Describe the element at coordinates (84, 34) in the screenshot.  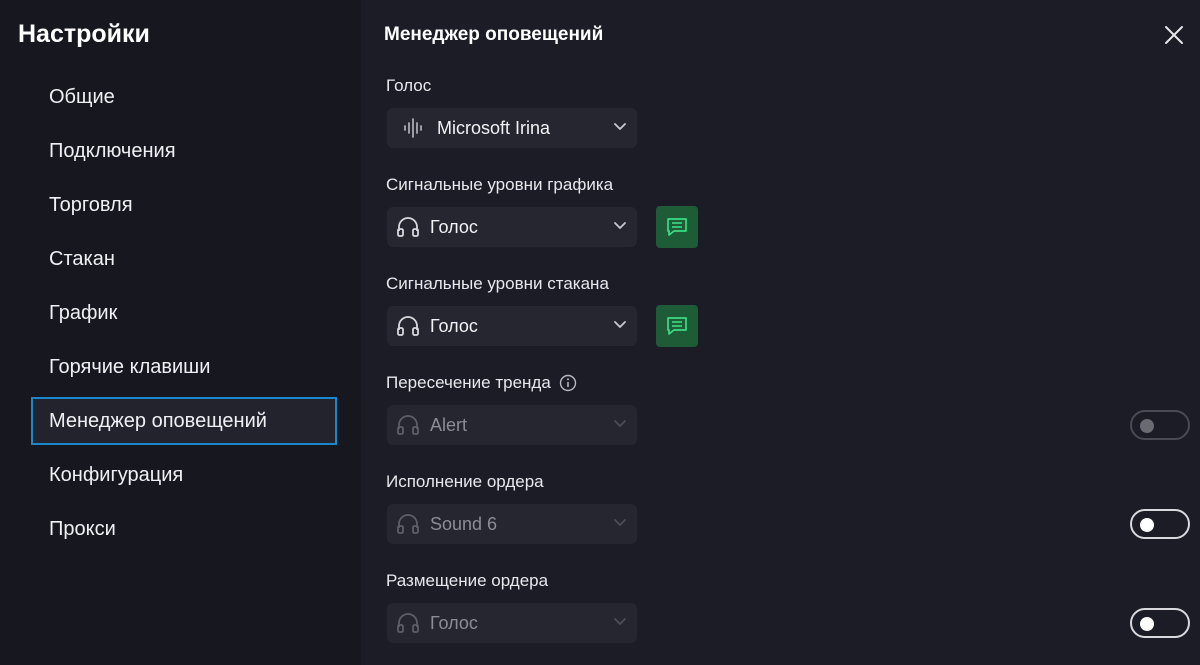
I see `sidebar-title: Настройки` at that location.